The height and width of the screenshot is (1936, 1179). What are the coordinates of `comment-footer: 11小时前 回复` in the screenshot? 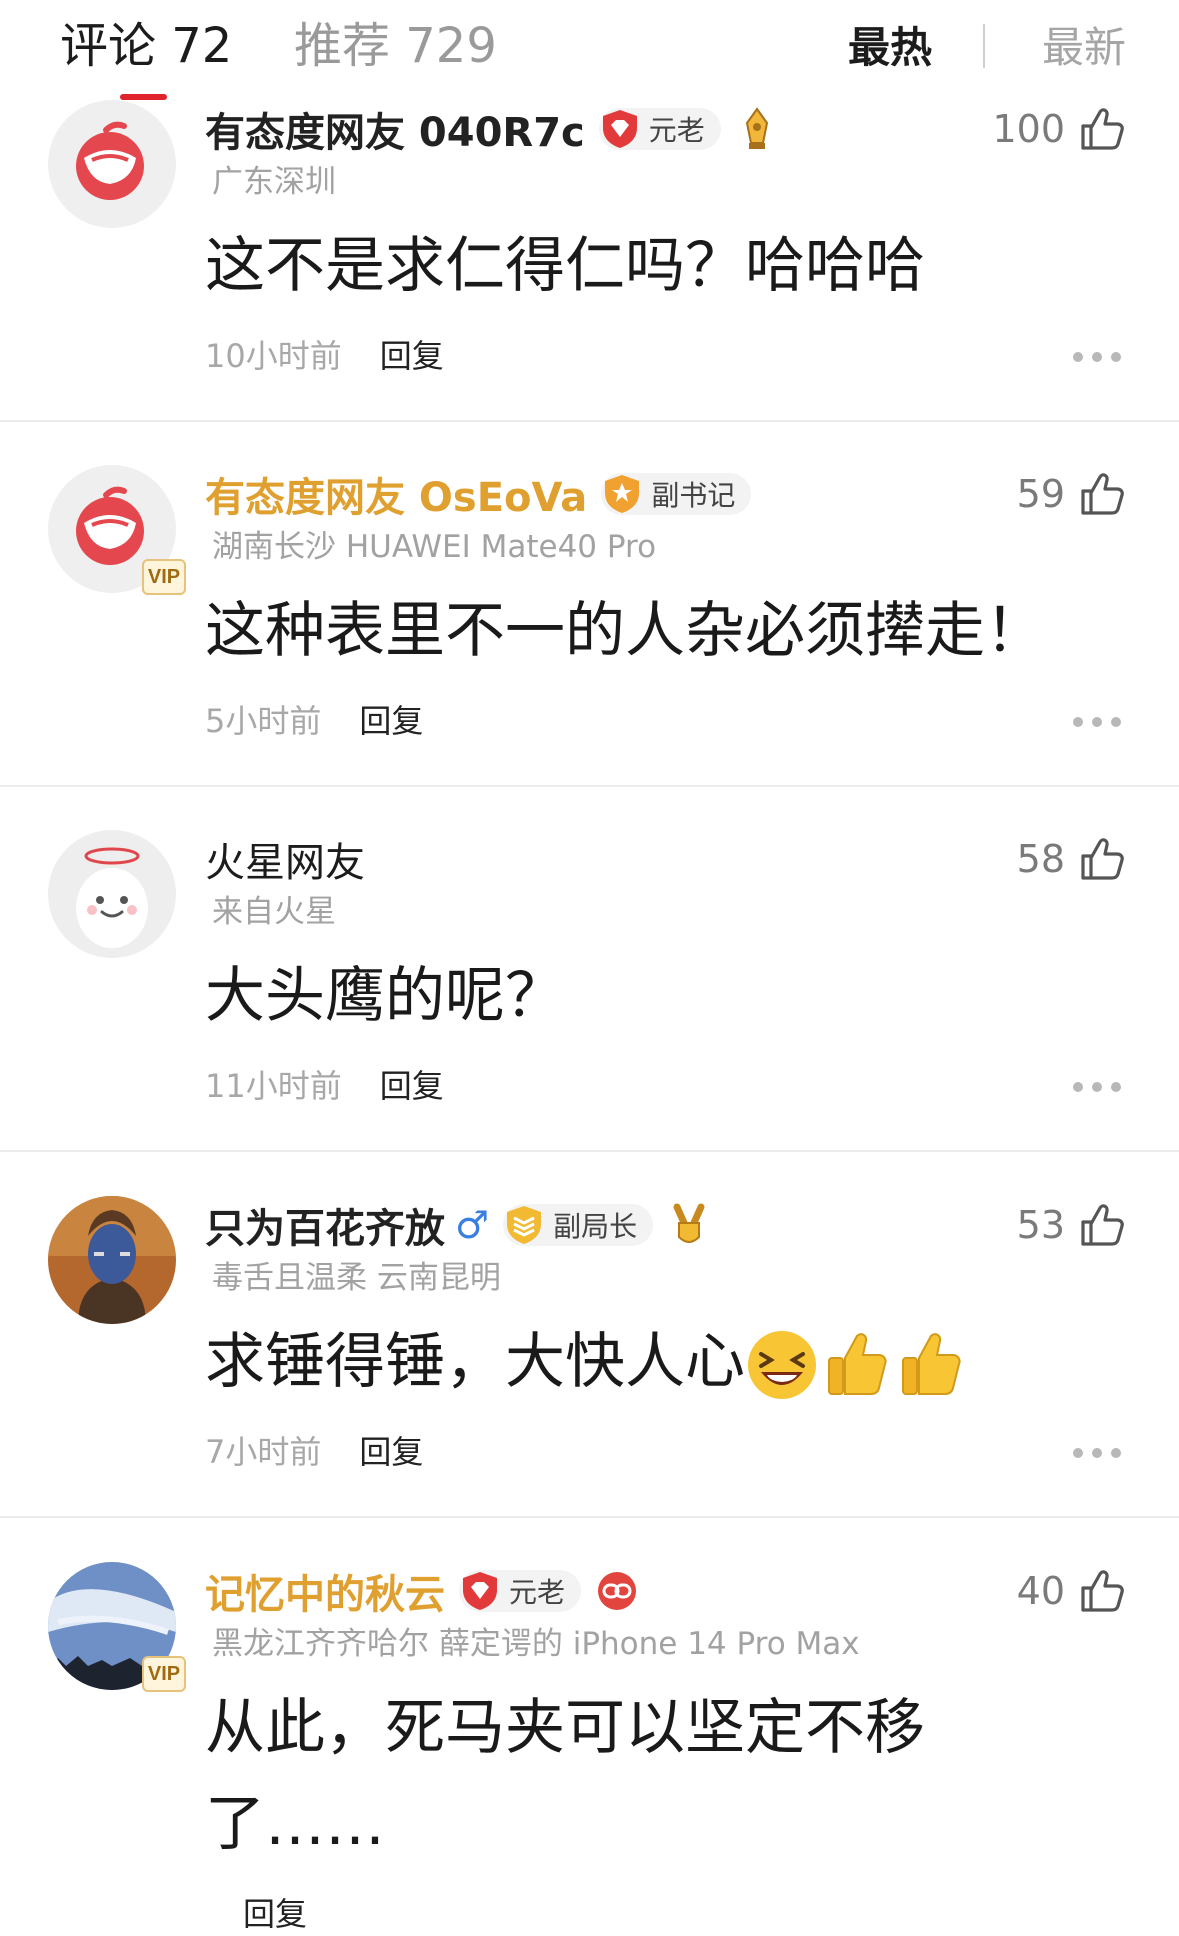 It's located at (324, 1086).